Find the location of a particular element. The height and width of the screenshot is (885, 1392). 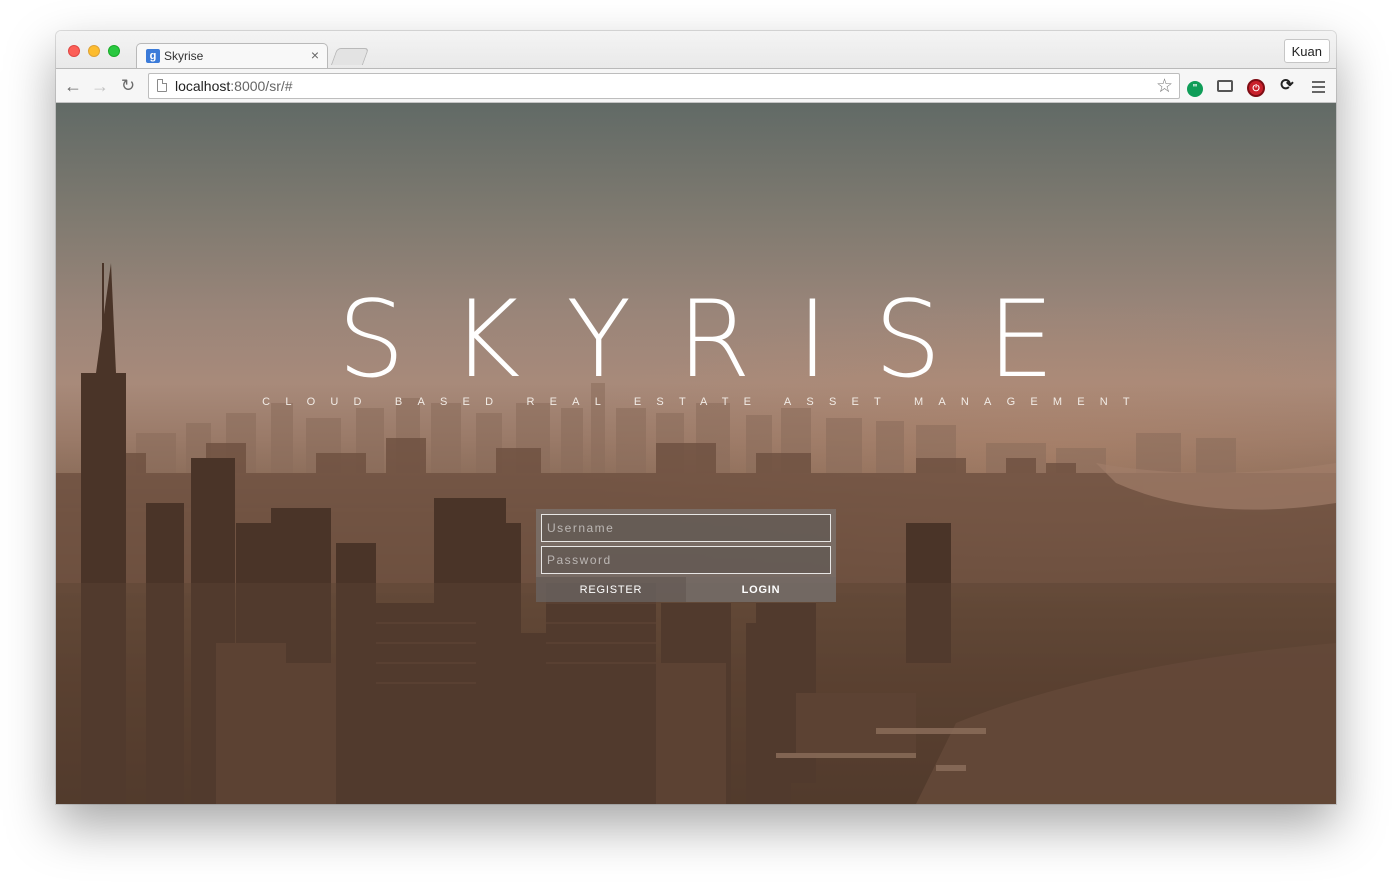

adblock-glyph: ⏻ is located at coordinates (1256, 88).